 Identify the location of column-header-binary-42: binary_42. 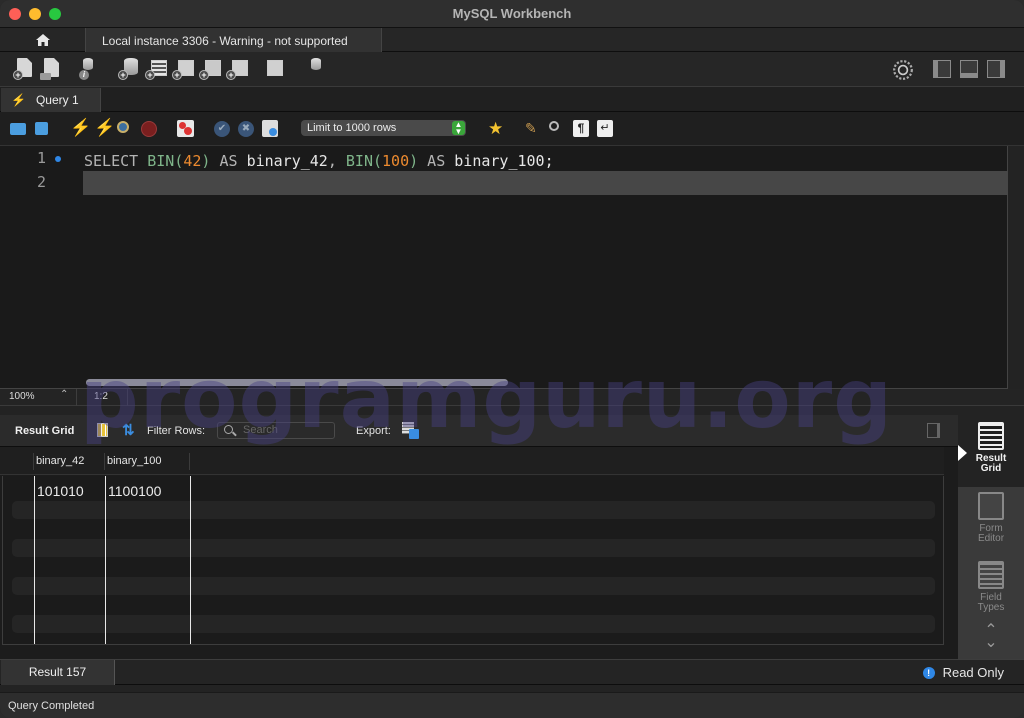
(60, 461).